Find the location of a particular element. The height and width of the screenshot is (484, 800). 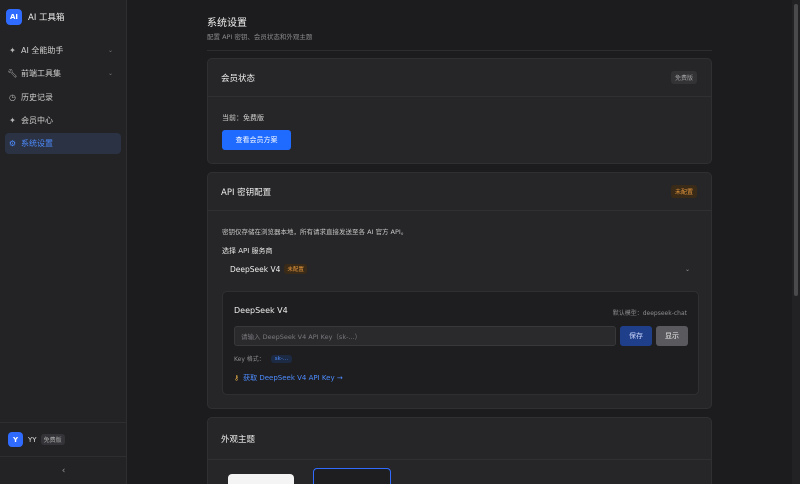

card-header: 会员状态 免费版 is located at coordinates (459, 78).